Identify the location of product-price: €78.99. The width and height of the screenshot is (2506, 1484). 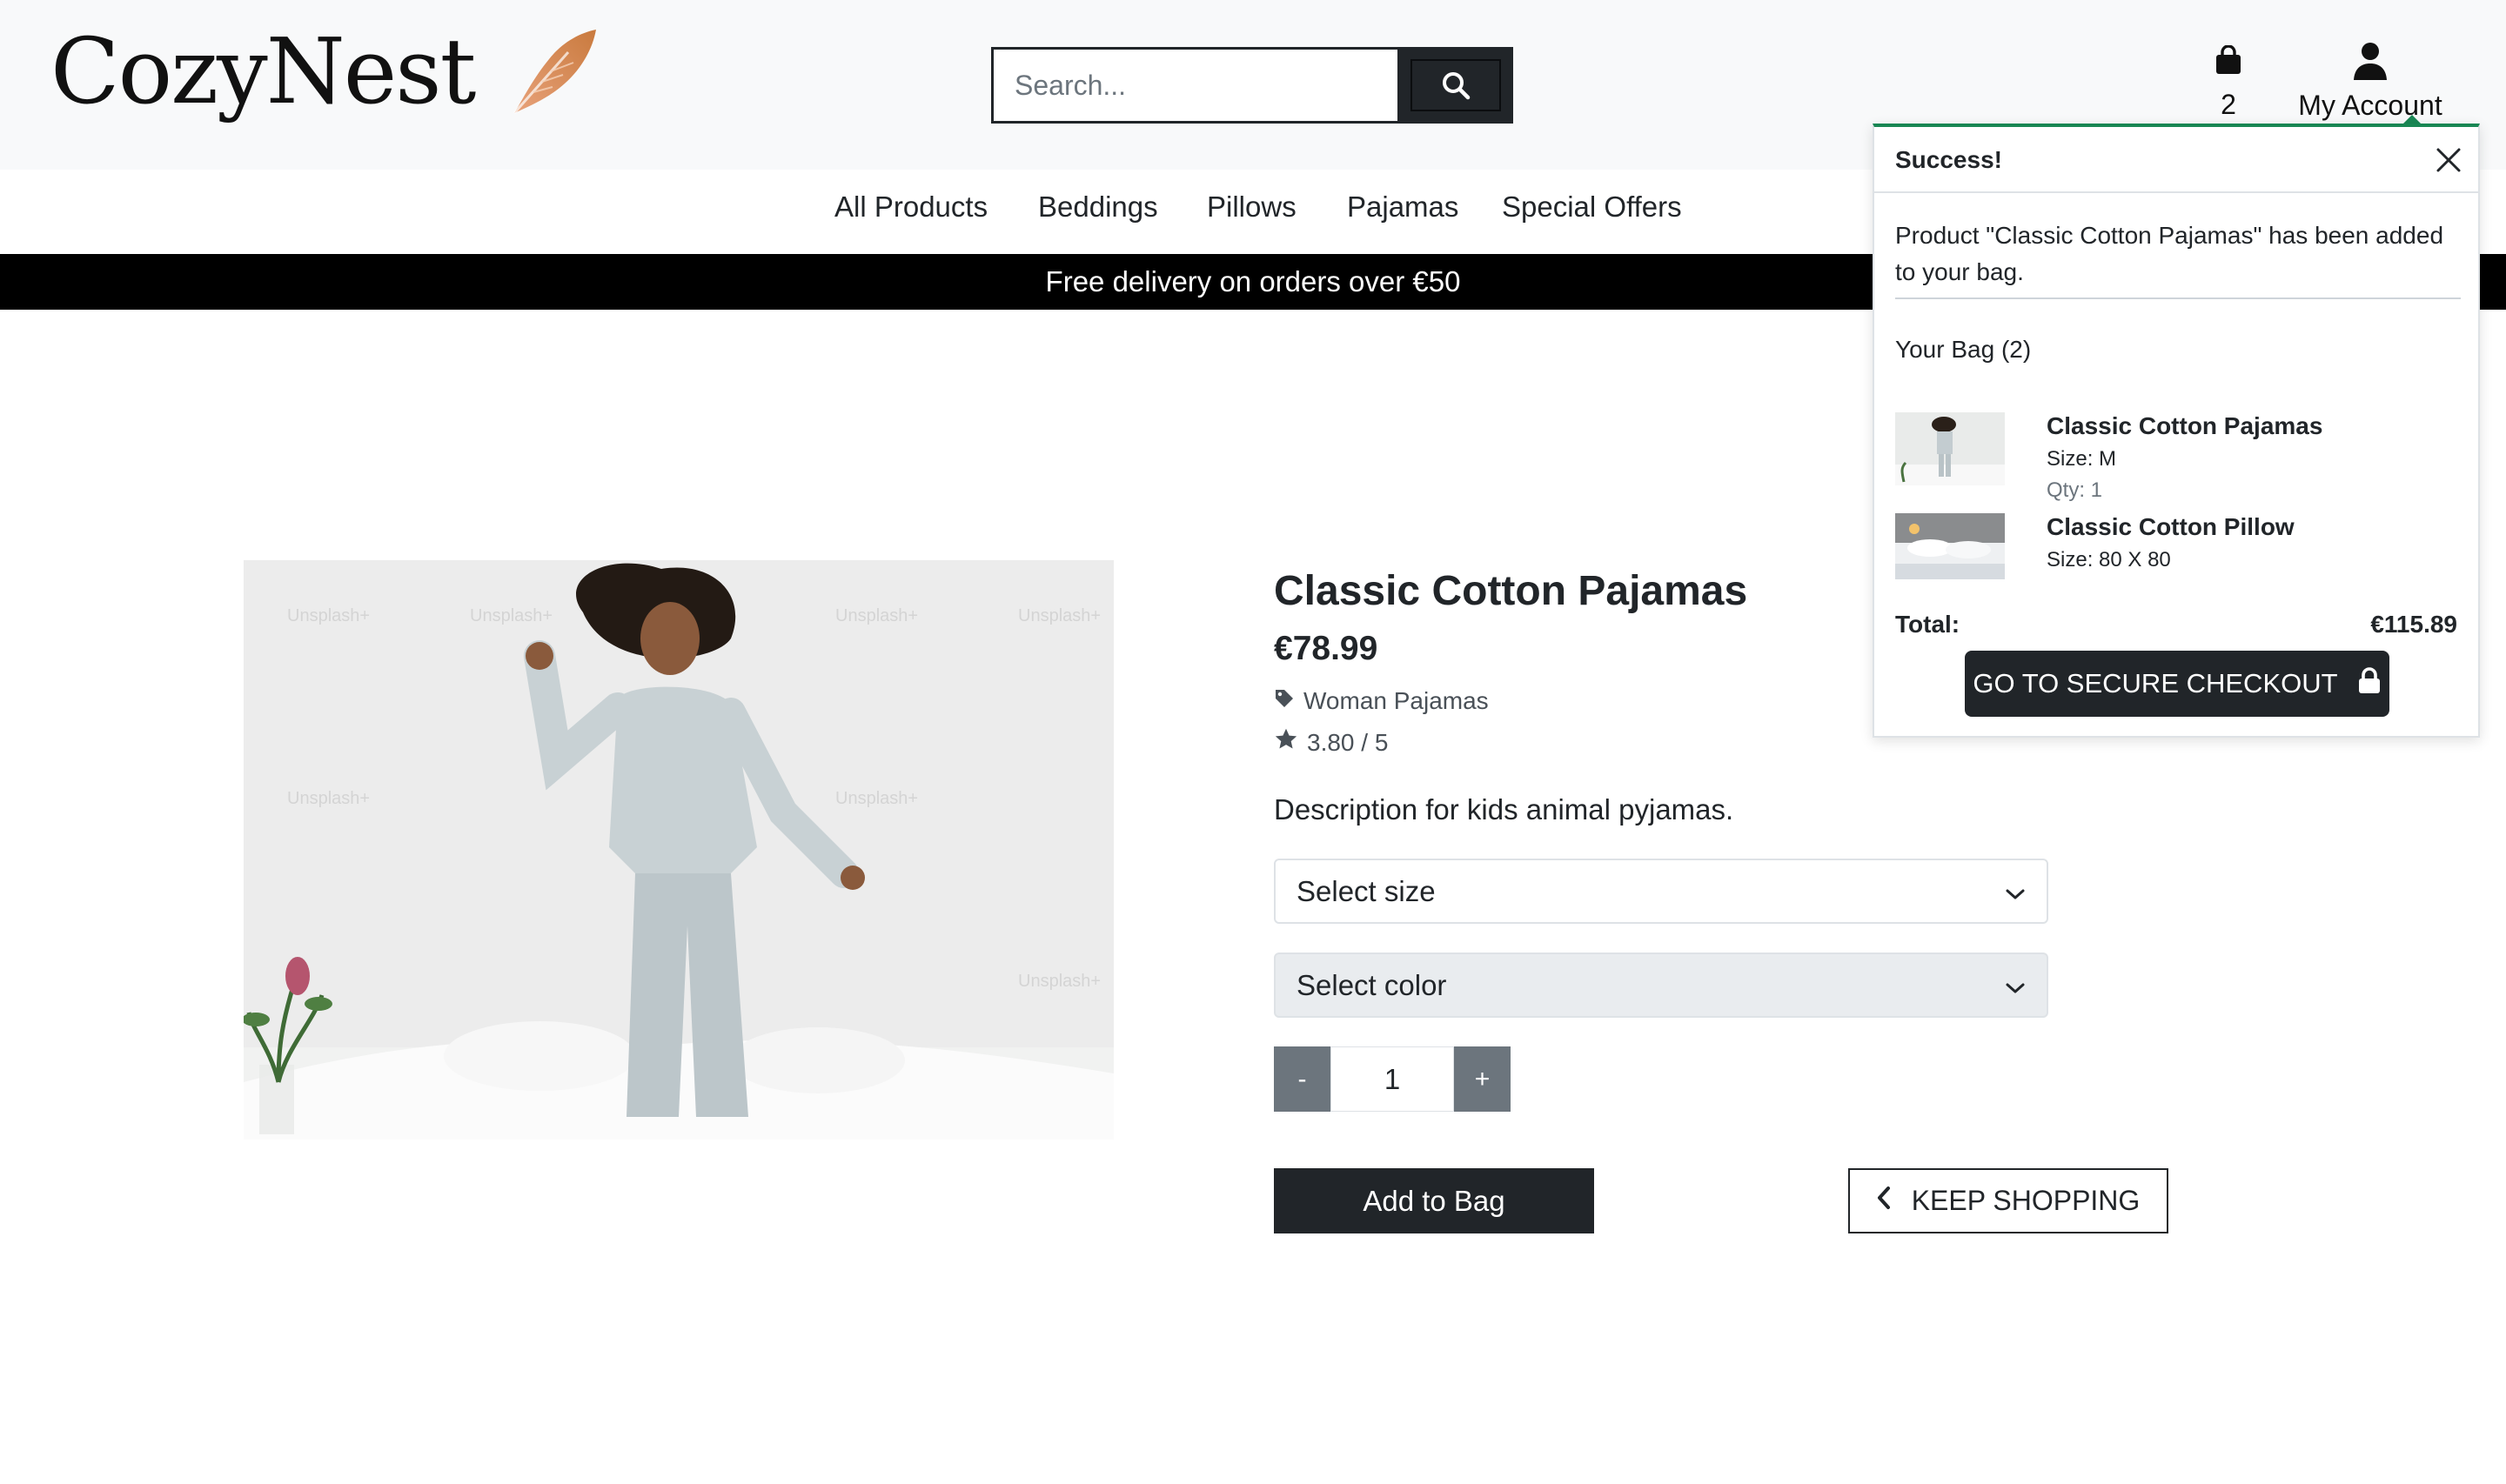
(1326, 649).